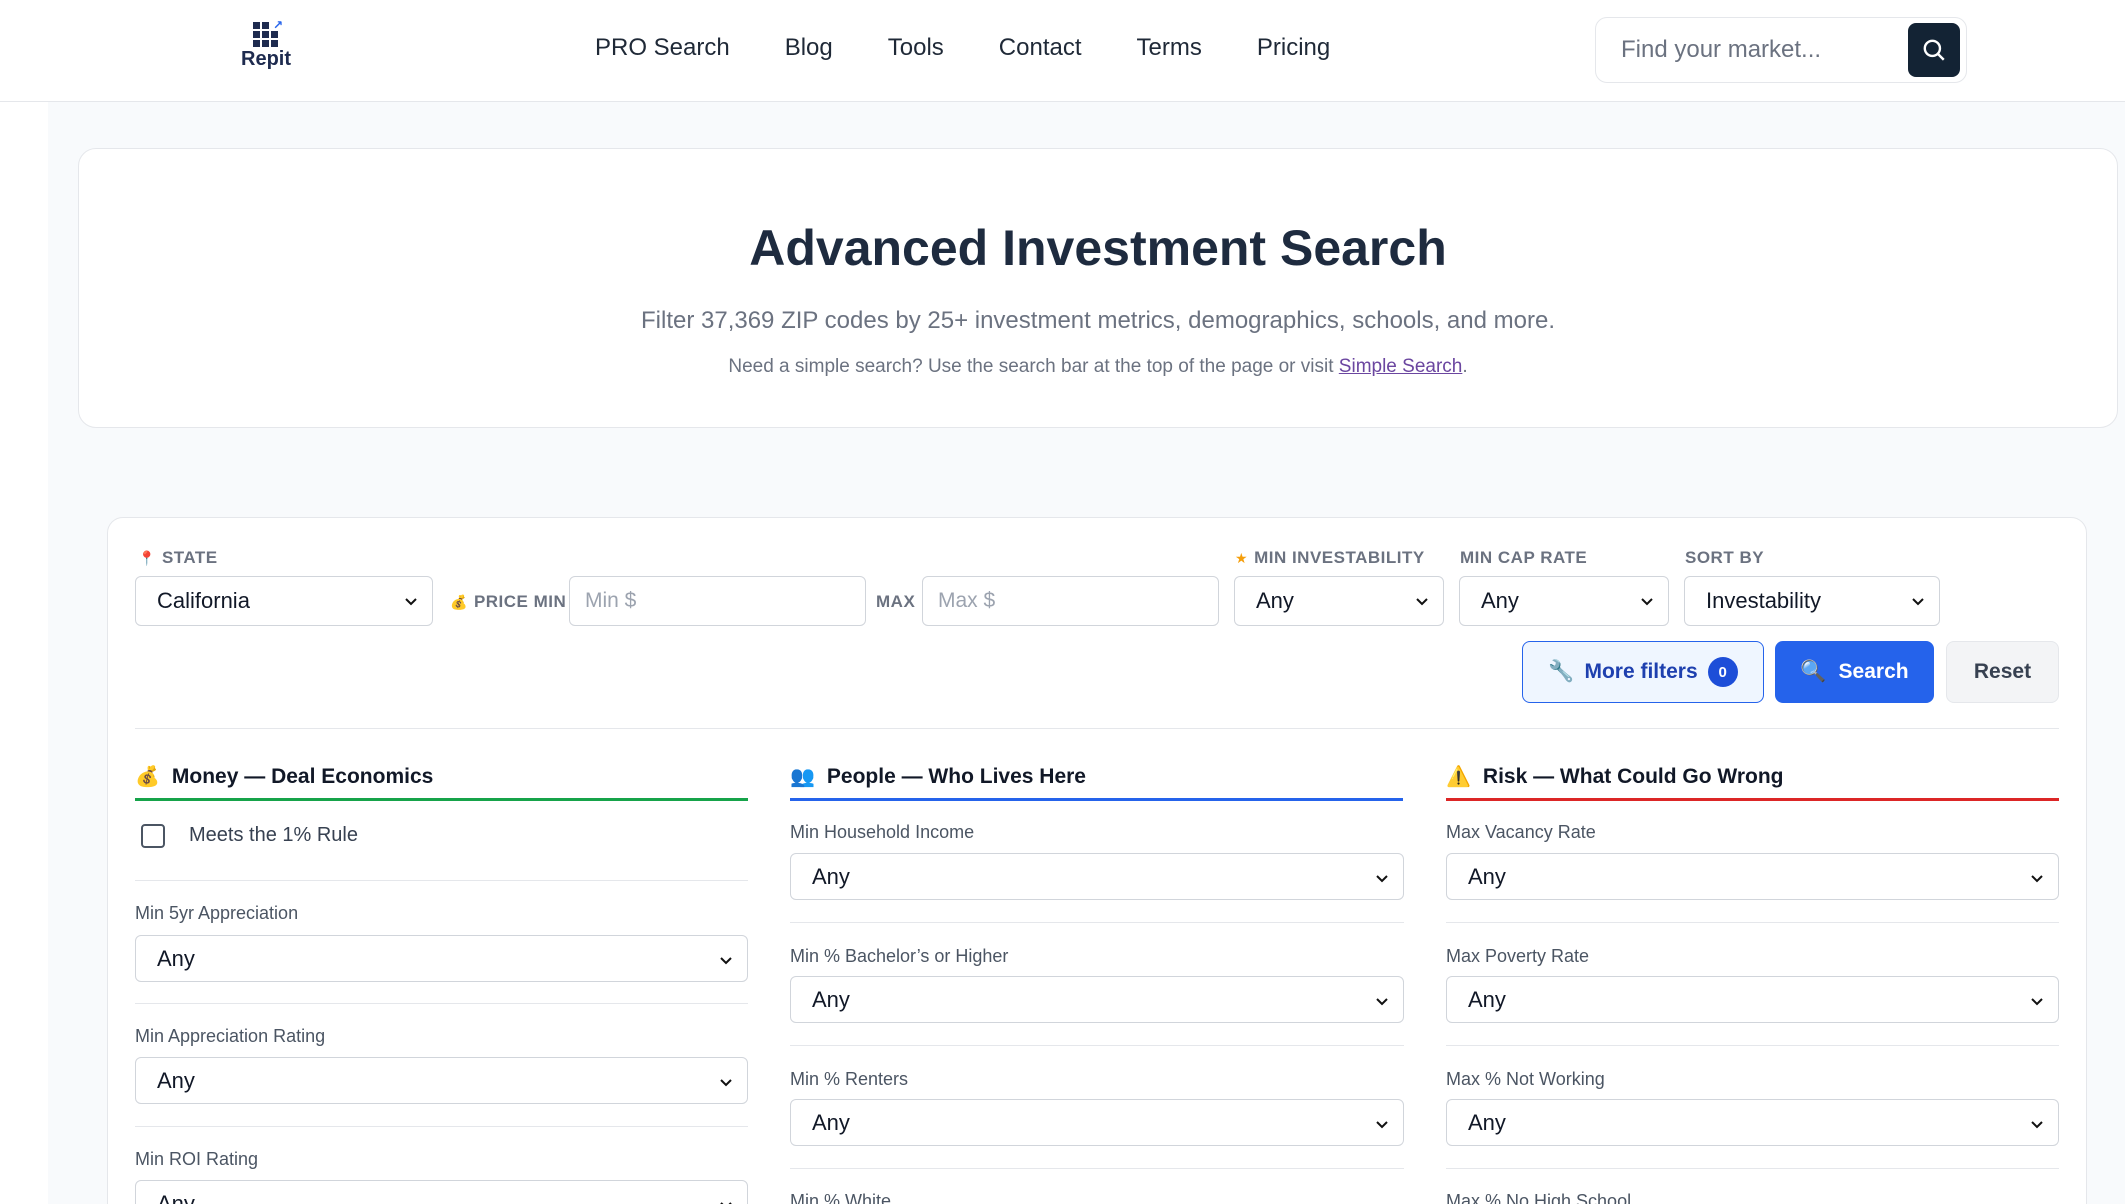 The height and width of the screenshot is (1204, 2125). What do you see at coordinates (441, 778) in the screenshot?
I see `money-group-header: 💰 Money — Deal Economics` at bounding box center [441, 778].